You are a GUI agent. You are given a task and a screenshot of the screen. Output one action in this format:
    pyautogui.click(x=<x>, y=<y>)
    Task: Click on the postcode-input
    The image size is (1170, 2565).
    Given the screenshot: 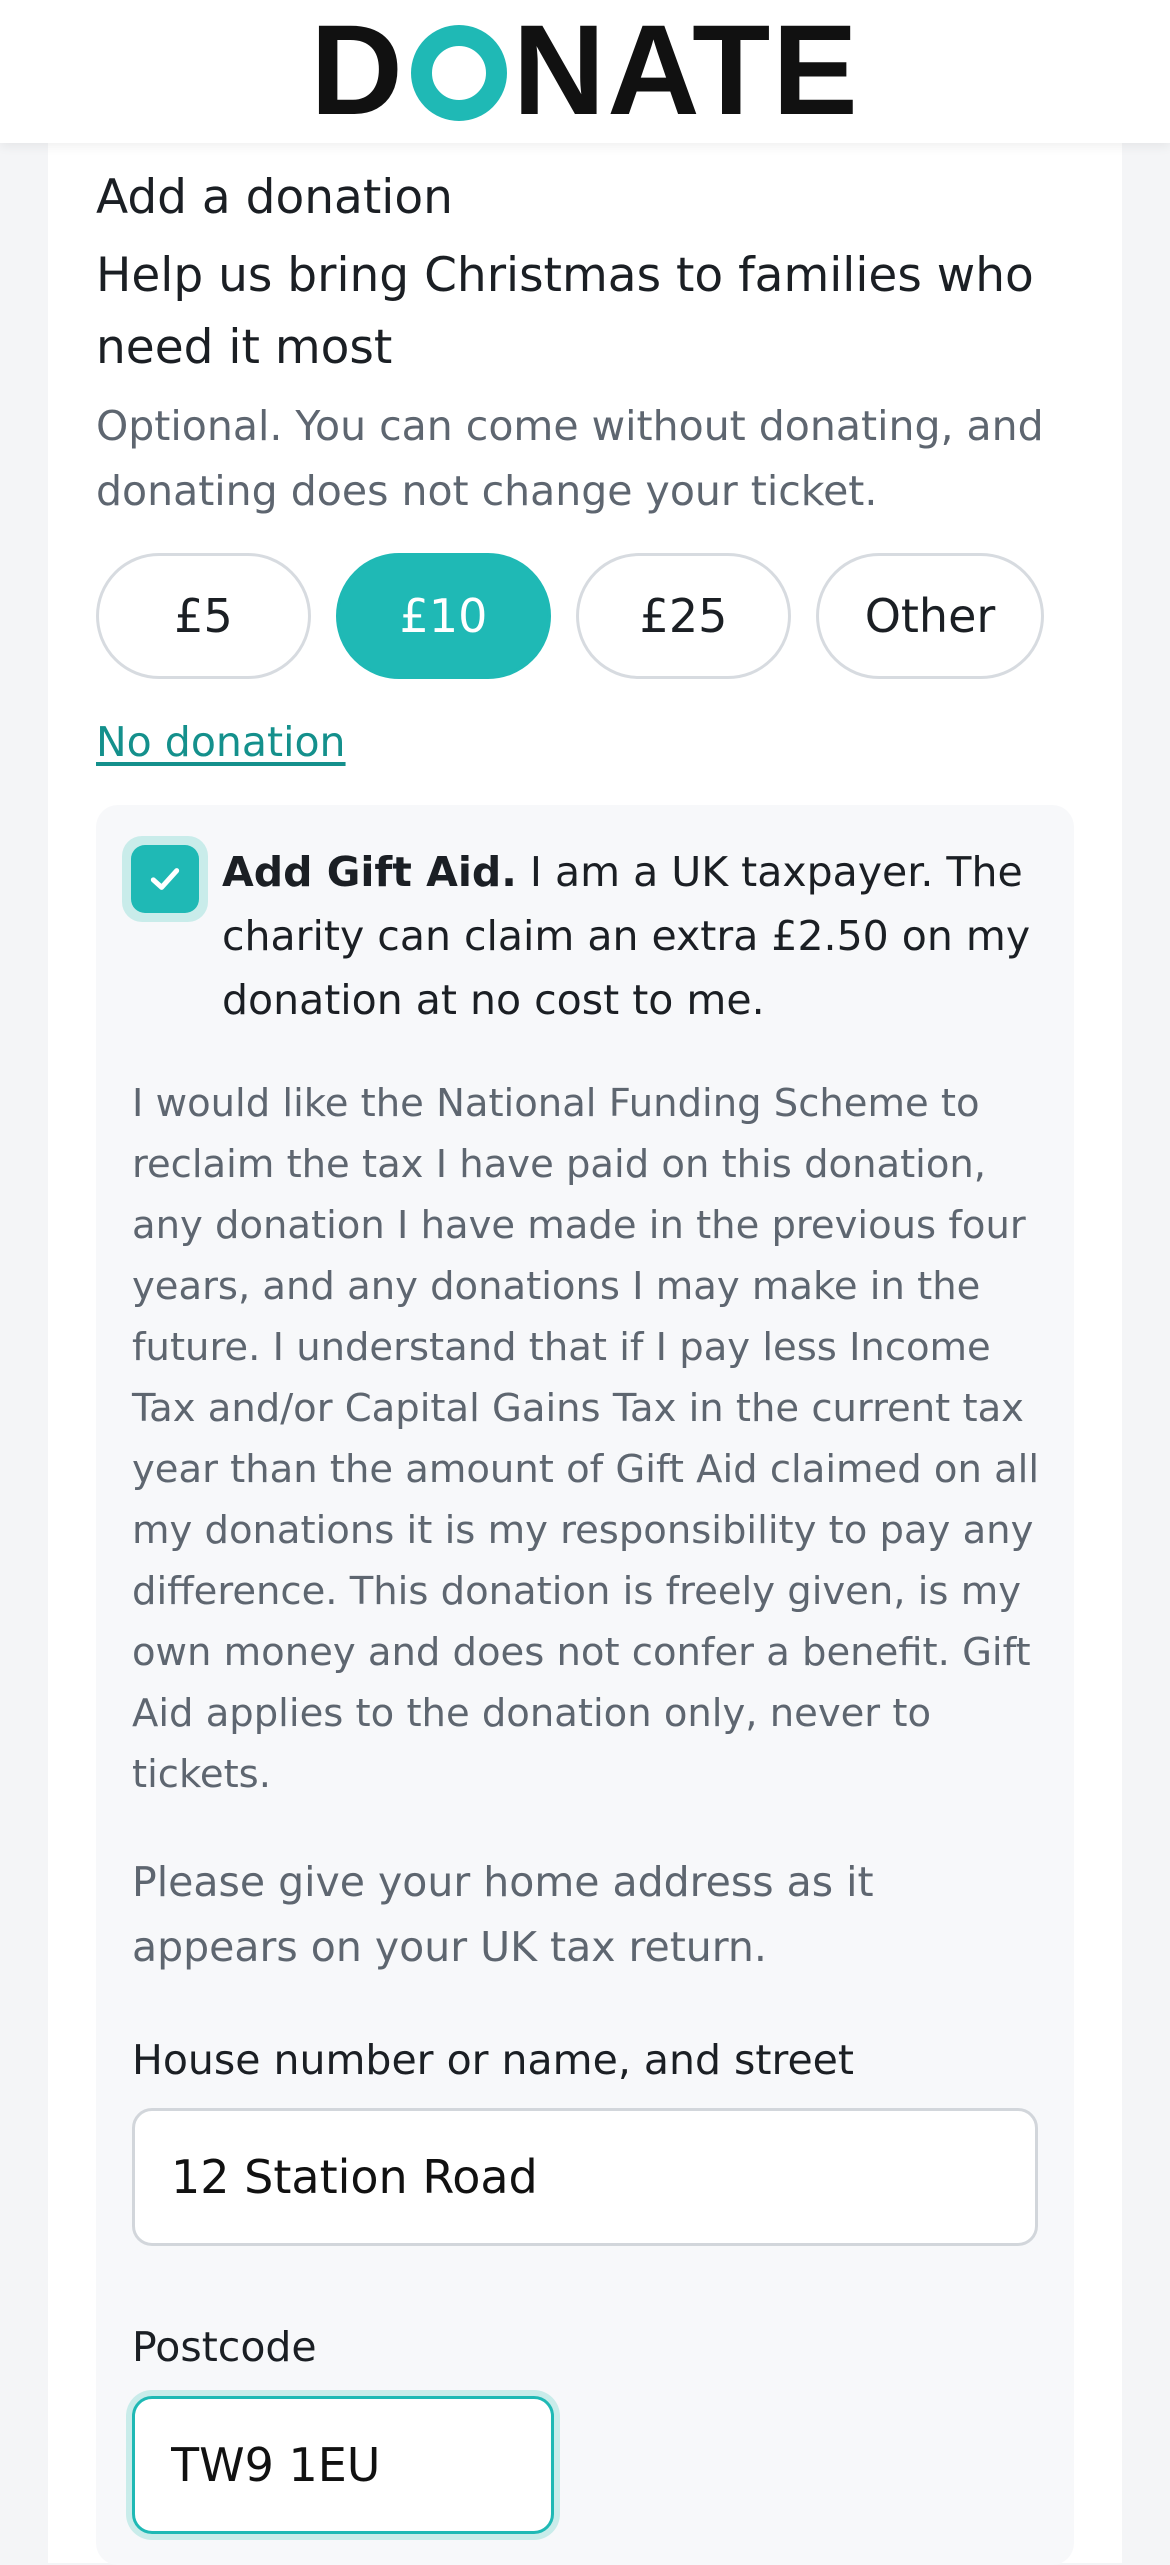 What is the action you would take?
    pyautogui.click(x=343, y=2465)
    